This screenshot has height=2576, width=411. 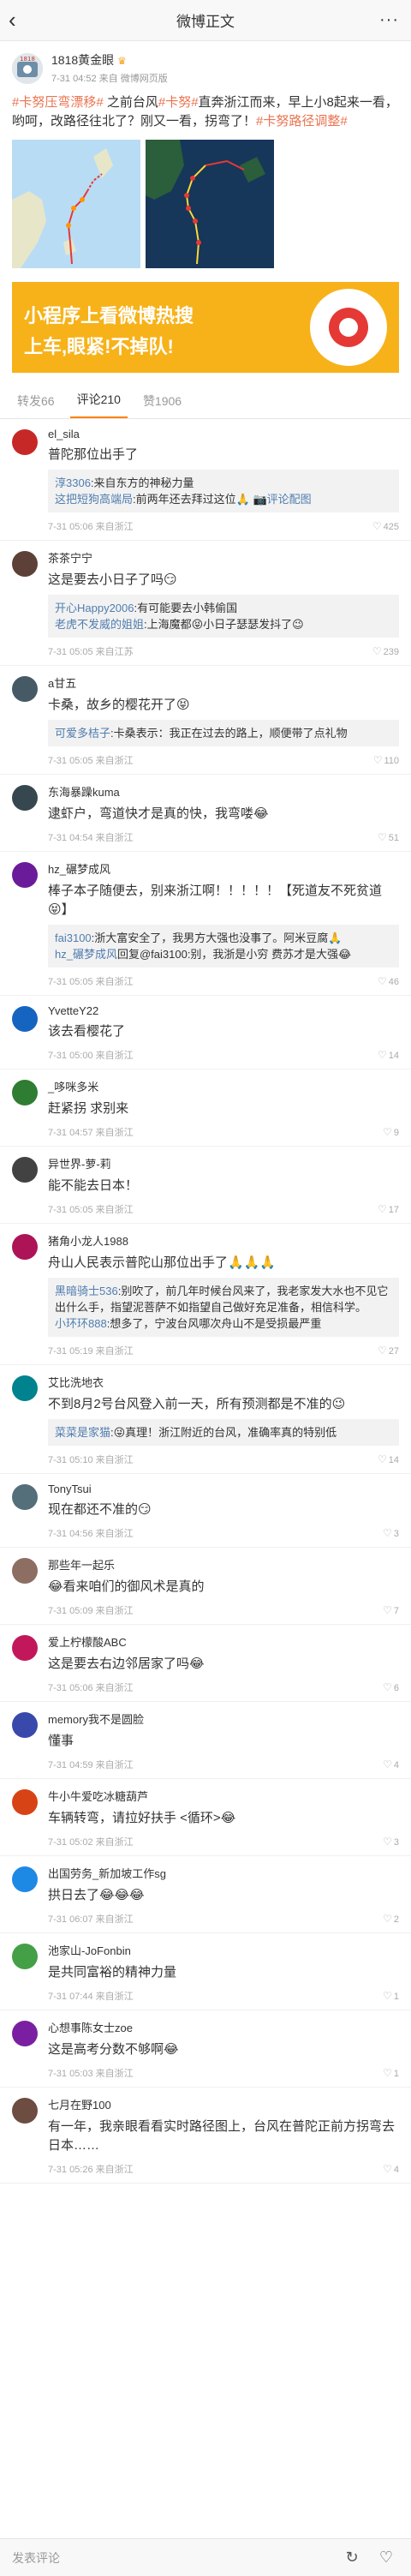 What do you see at coordinates (391, 1919) in the screenshot?
I see `comment-like-button: ♡ 2` at bounding box center [391, 1919].